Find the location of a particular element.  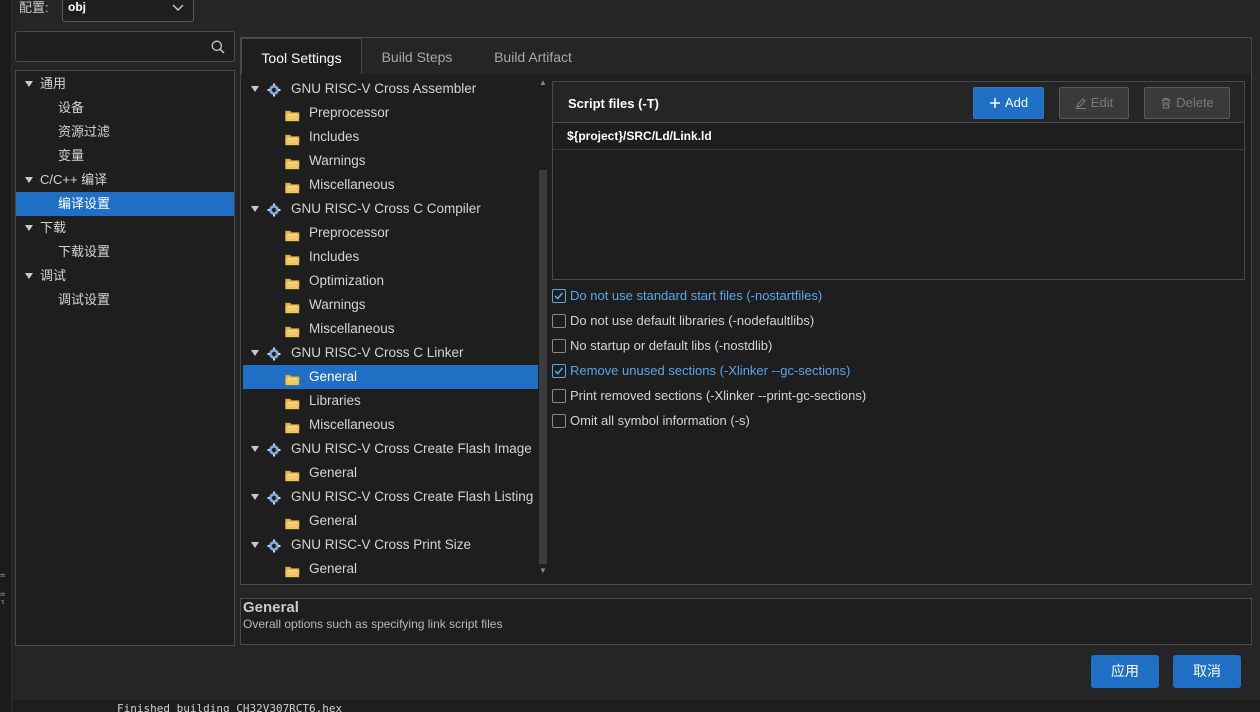

option-checkbox-row: No startup or default libs (-nostdlib) is located at coordinates (752, 348).